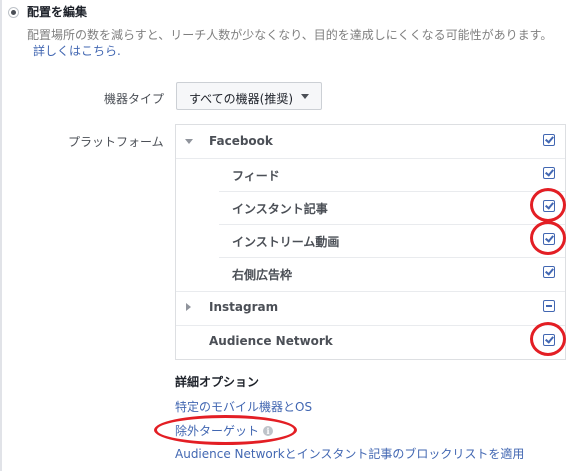 This screenshot has width=572, height=471. Describe the element at coordinates (349, 453) in the screenshot. I see `block-list-link: Audience Networkとインスタント記事のブロックリストを適用` at that location.